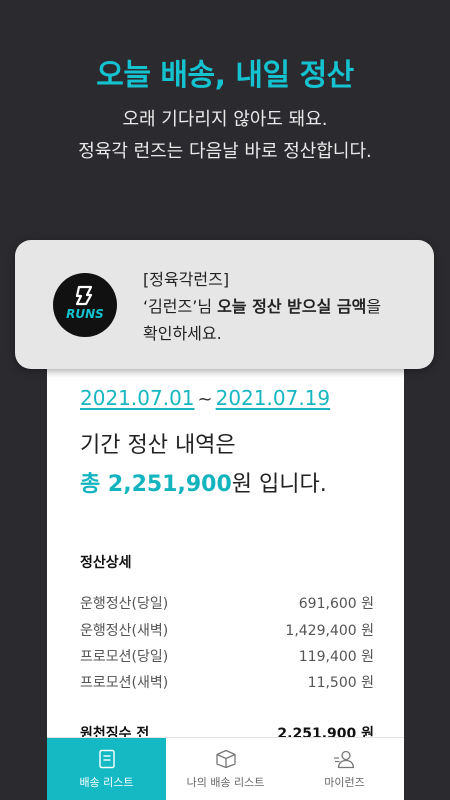  What do you see at coordinates (106, 563) in the screenshot?
I see `detail-title: 정산상세` at bounding box center [106, 563].